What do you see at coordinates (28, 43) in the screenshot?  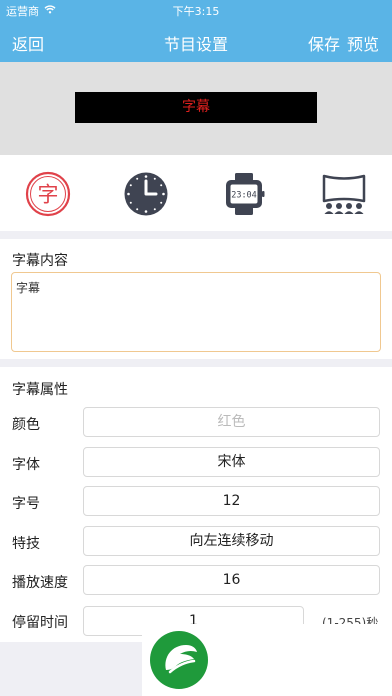 I see `back-button: 返回` at bounding box center [28, 43].